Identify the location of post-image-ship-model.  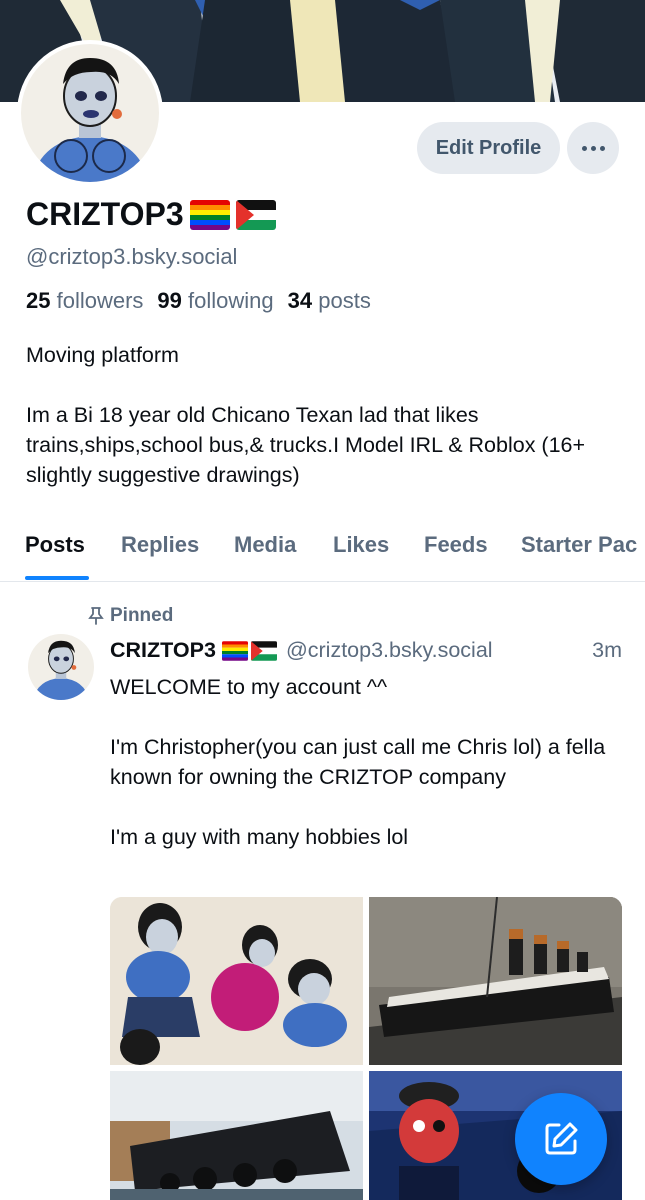
(495, 981).